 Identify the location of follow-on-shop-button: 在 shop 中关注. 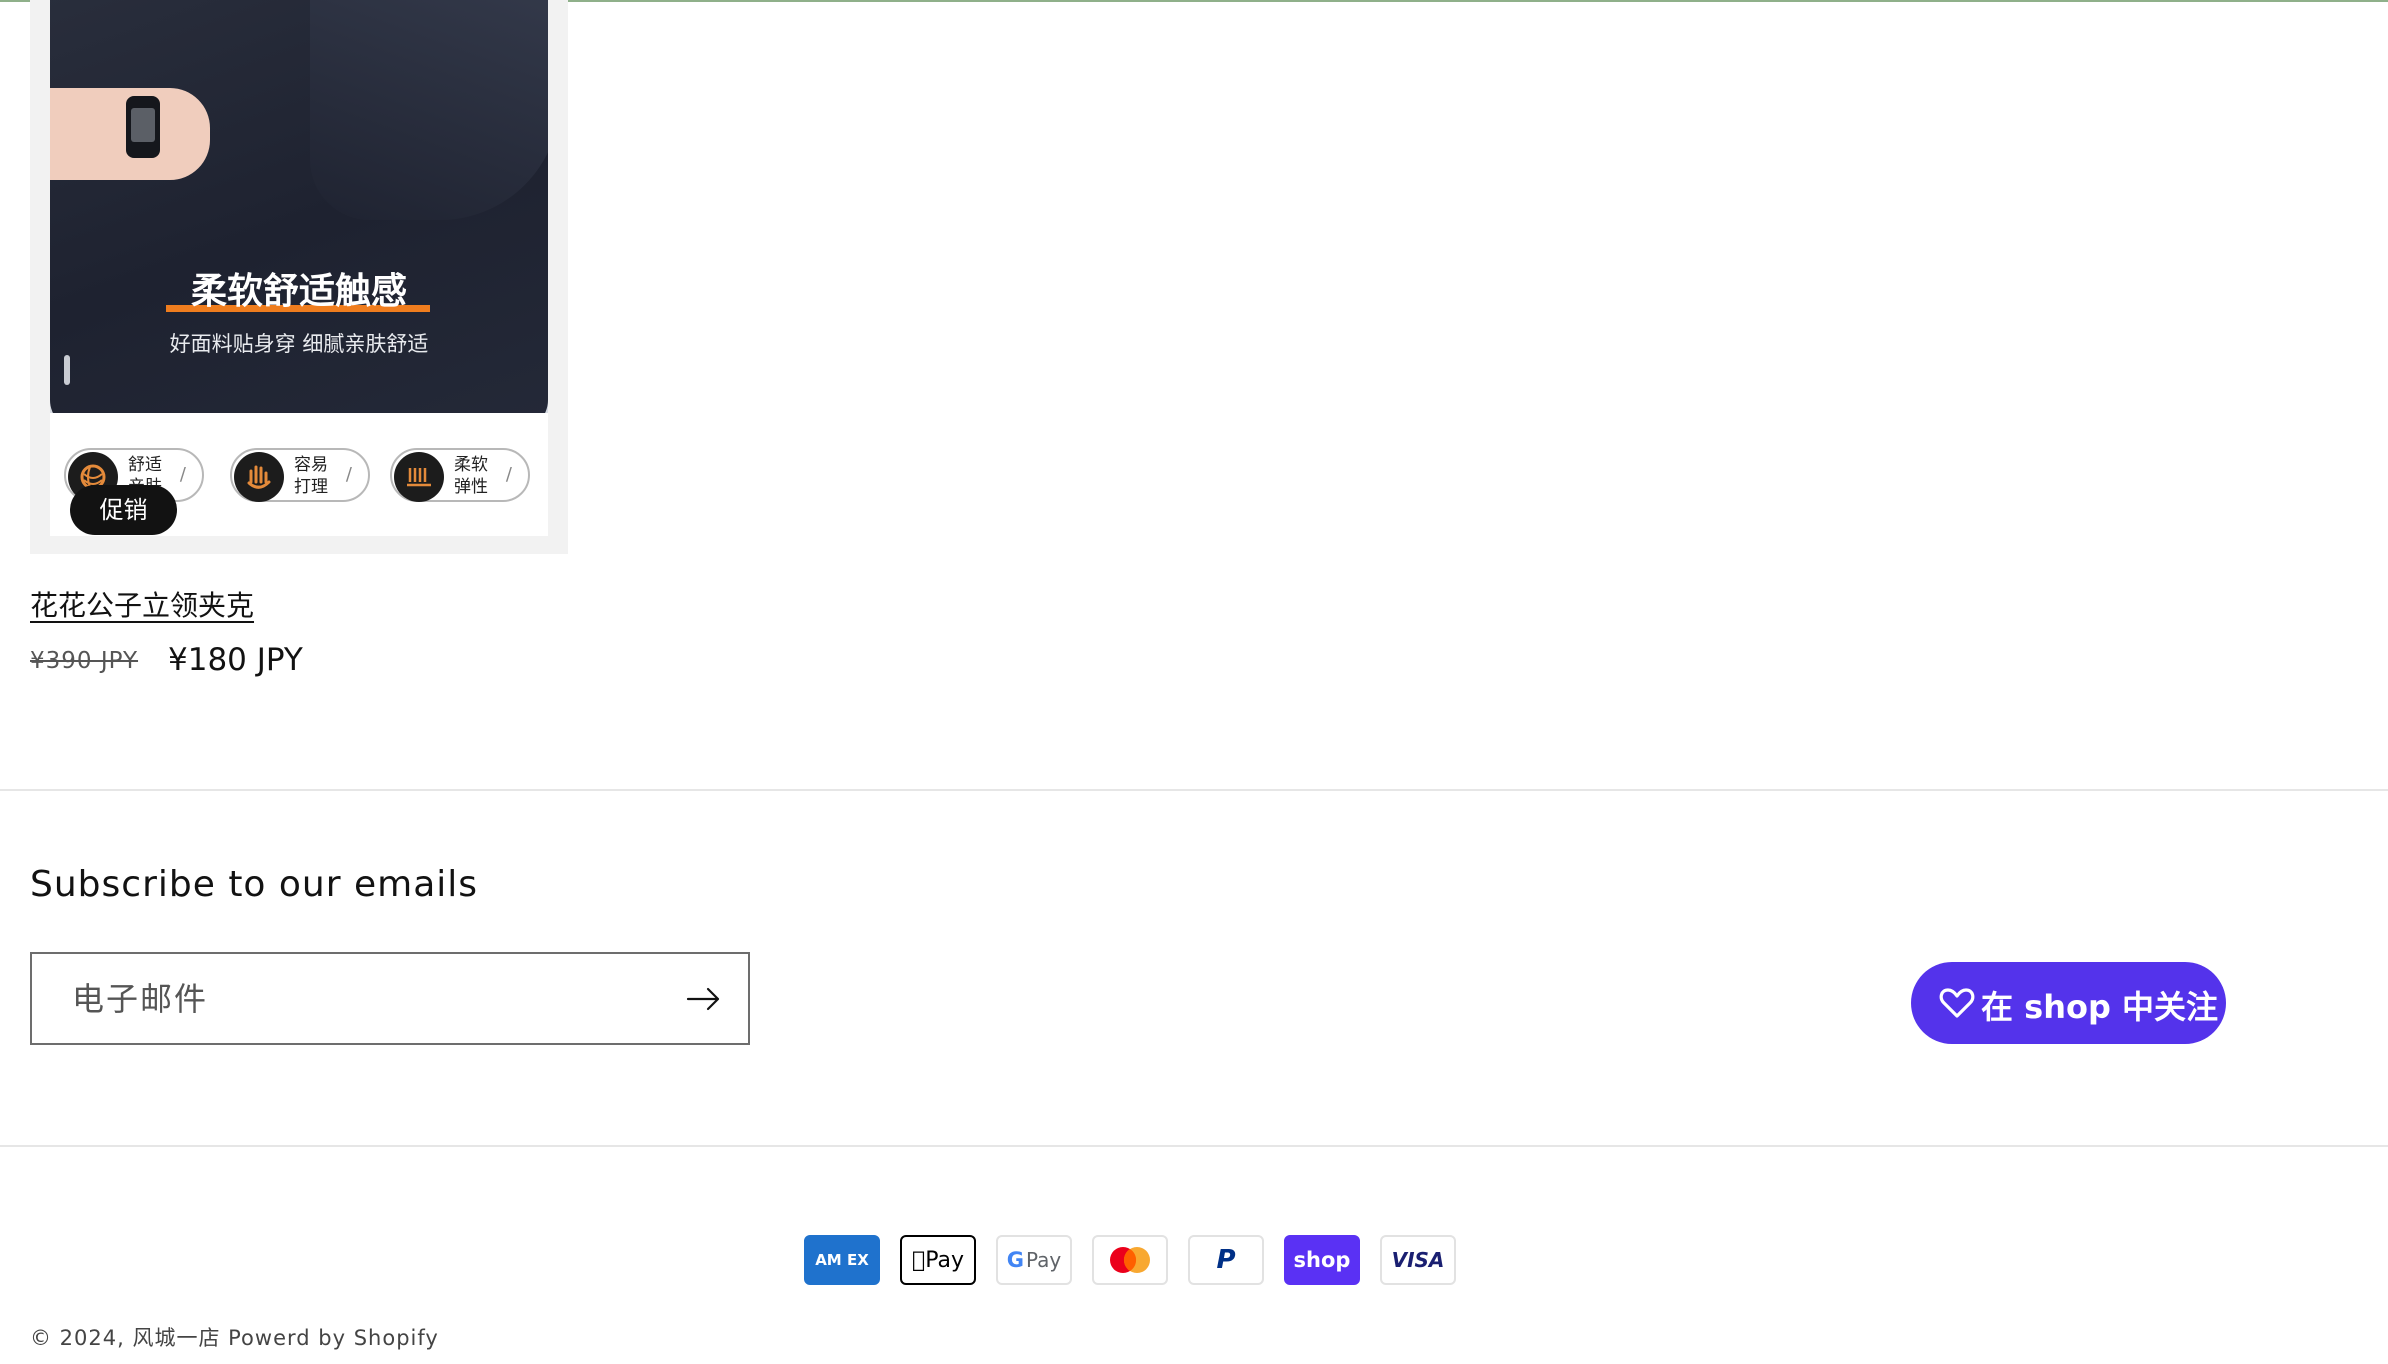
(2068, 1003).